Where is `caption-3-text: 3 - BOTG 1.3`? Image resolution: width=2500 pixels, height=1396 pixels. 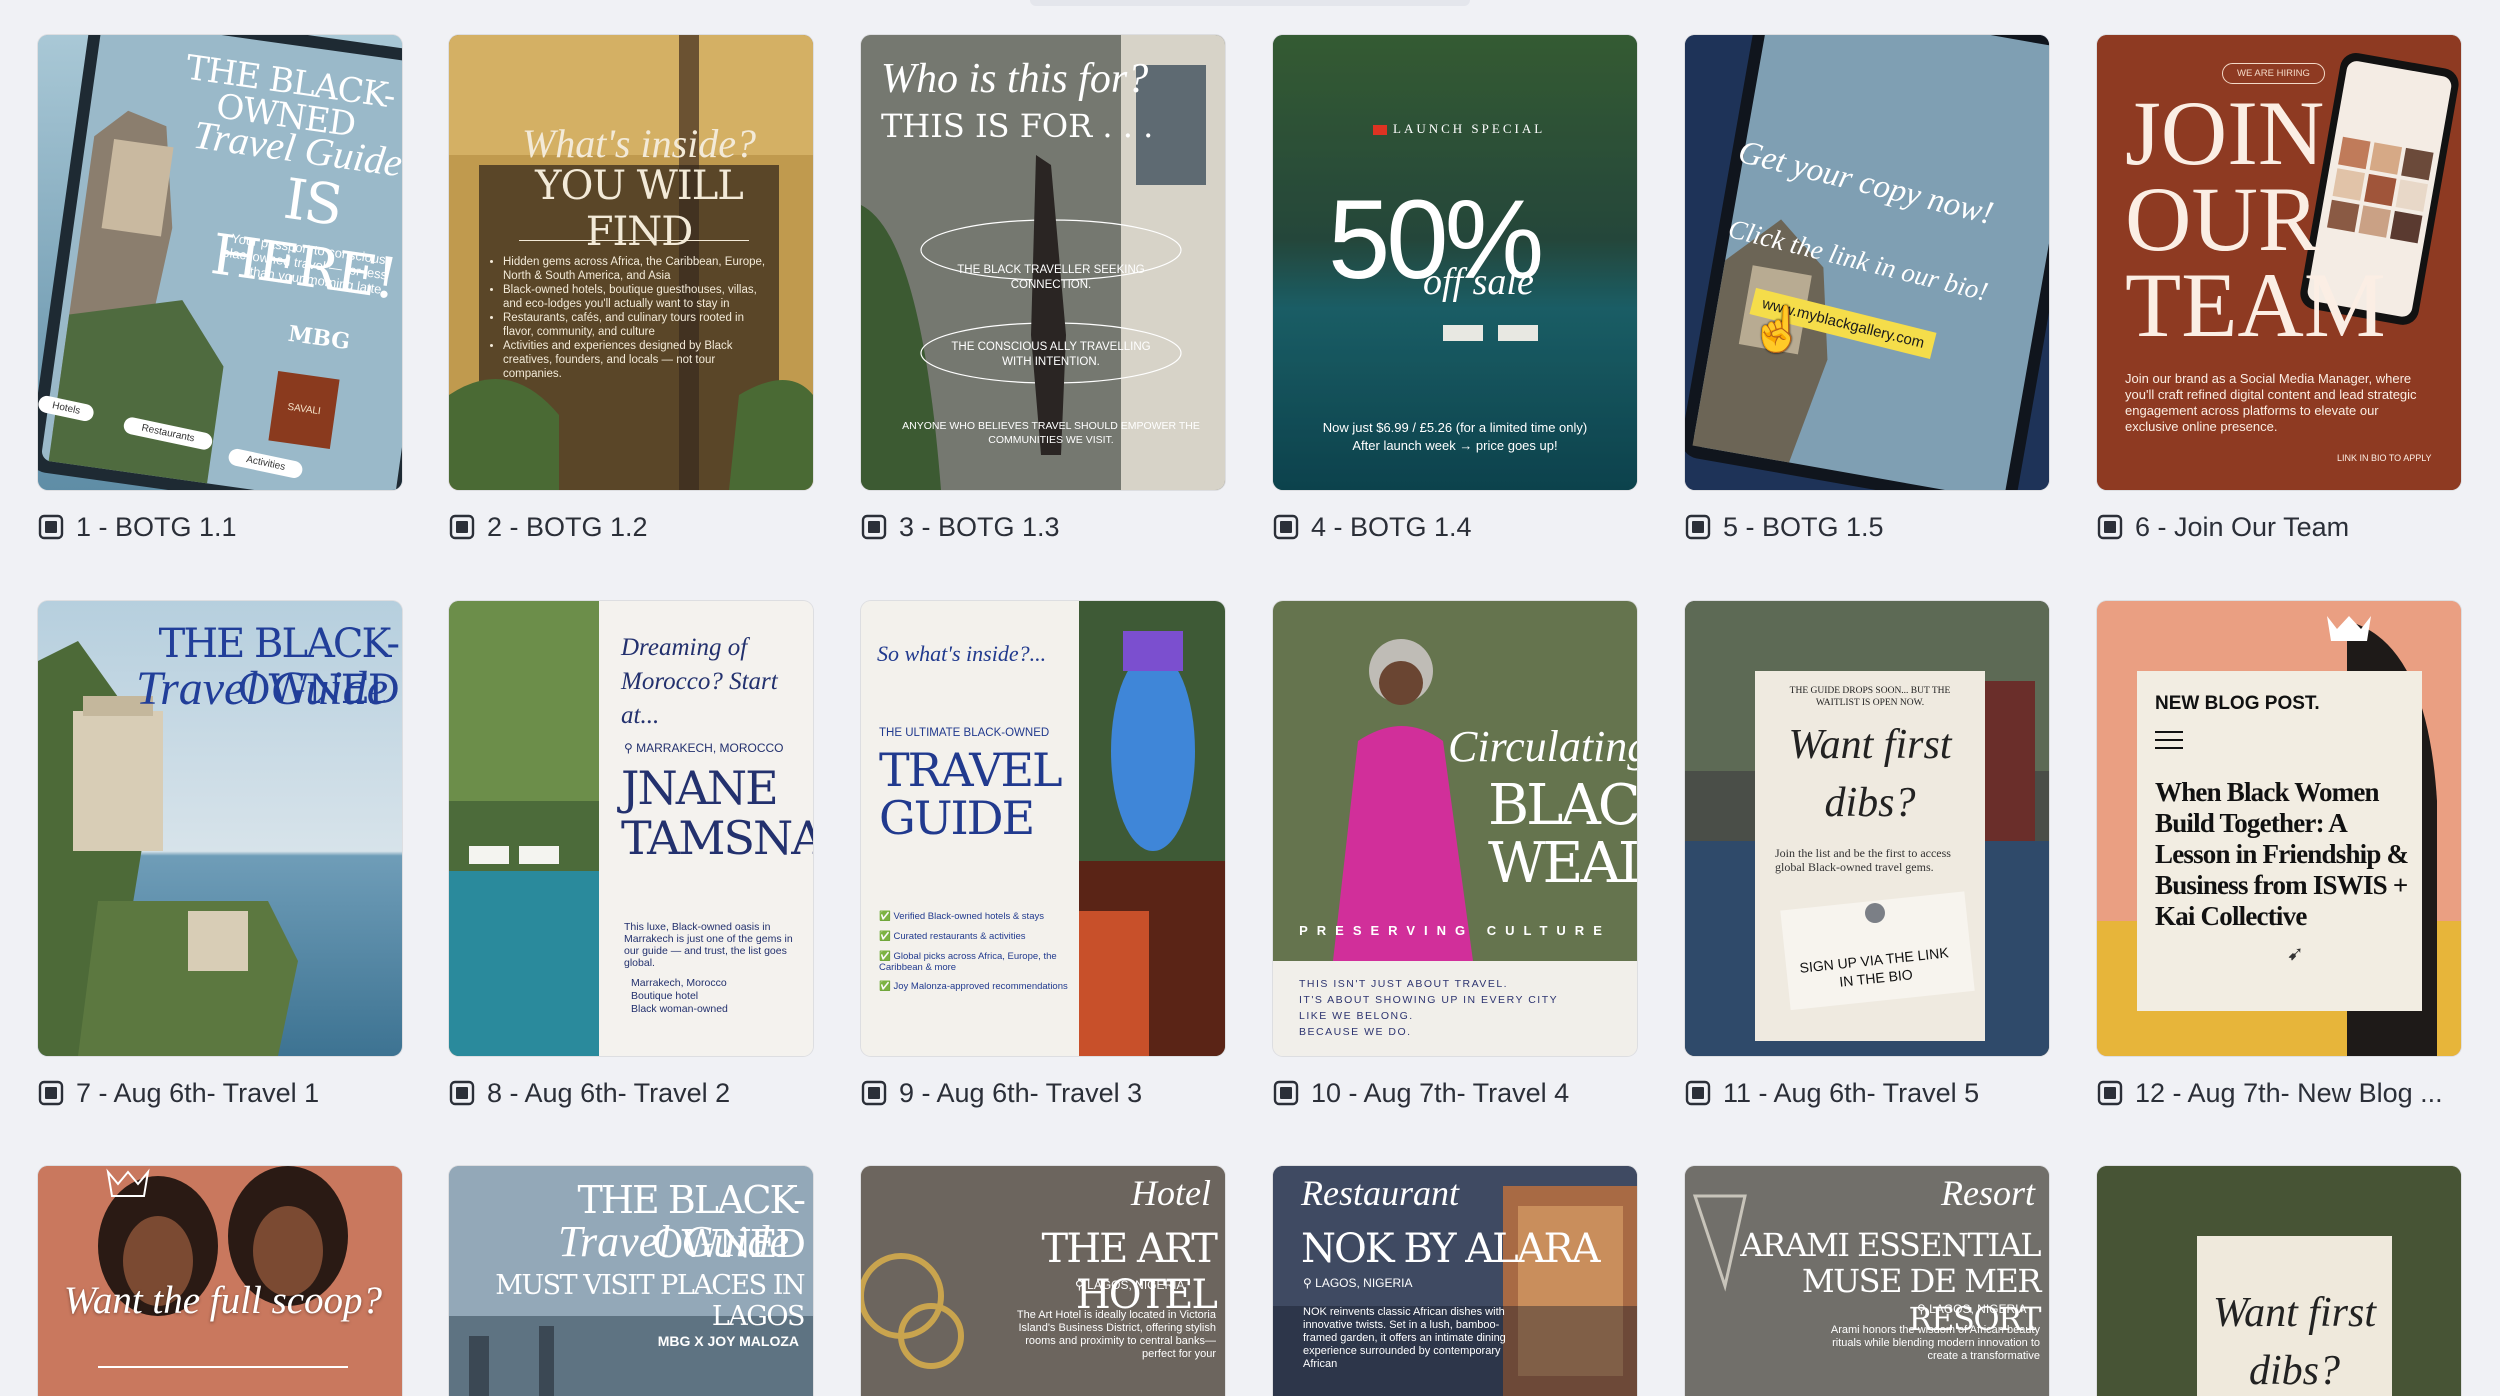
caption-3-text: 3 - BOTG 1.3 is located at coordinates (979, 526).